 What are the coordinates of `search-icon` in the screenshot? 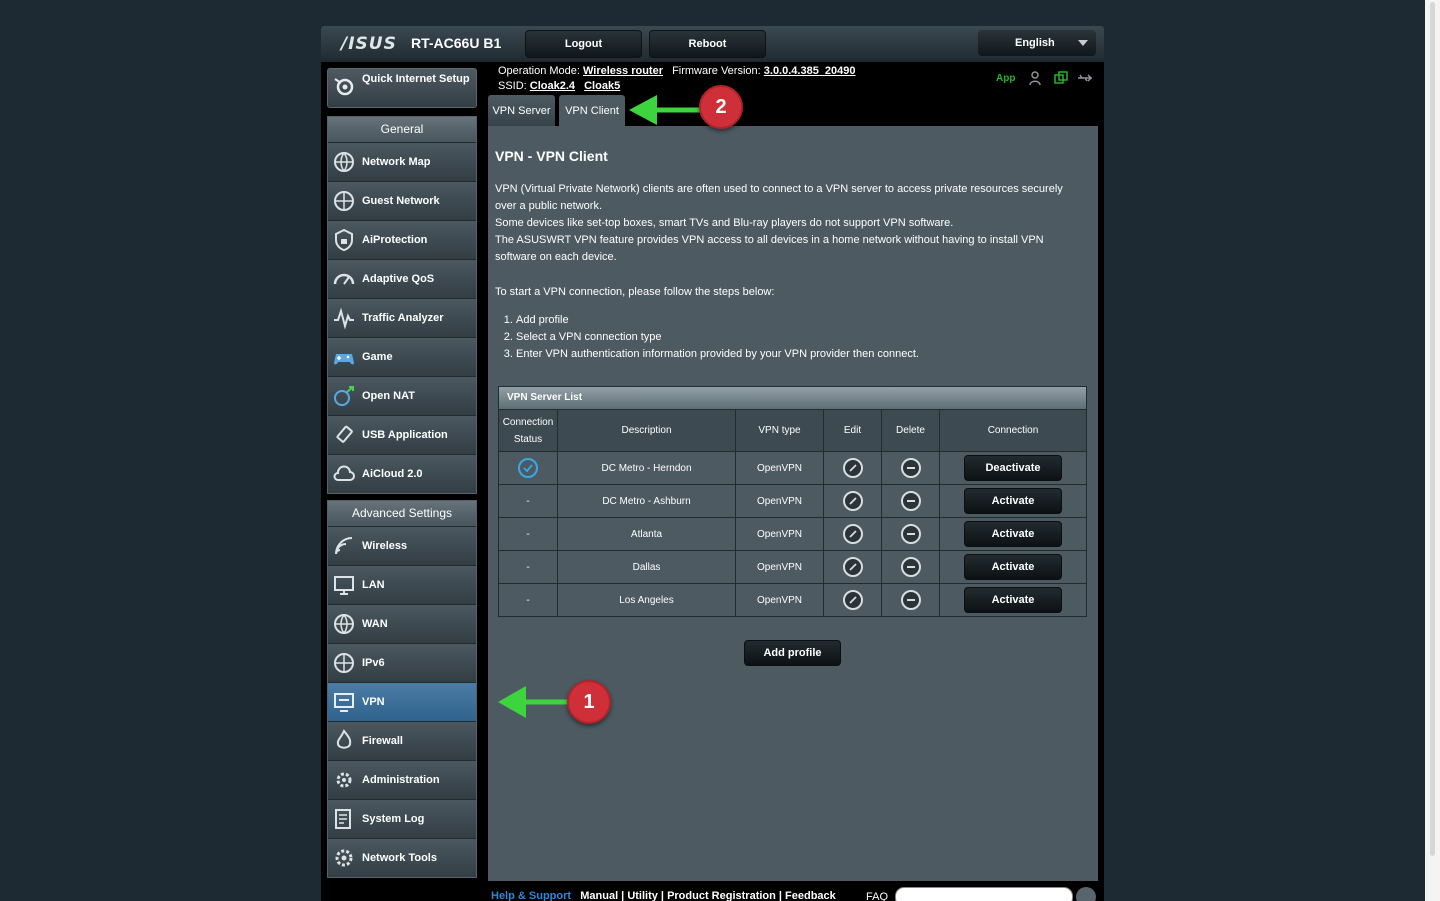 It's located at (1086, 894).